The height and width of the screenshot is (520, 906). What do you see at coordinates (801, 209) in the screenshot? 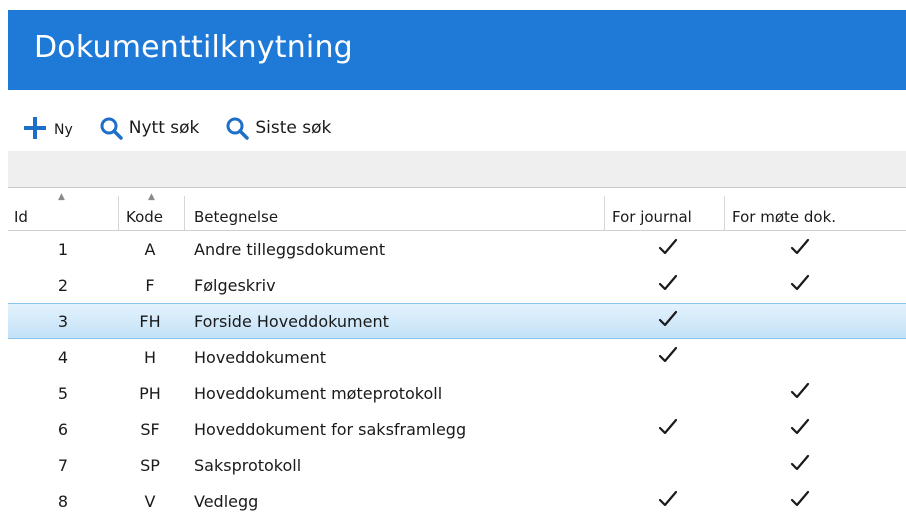
I see `column-header-for-mote: For møte dok.` at bounding box center [801, 209].